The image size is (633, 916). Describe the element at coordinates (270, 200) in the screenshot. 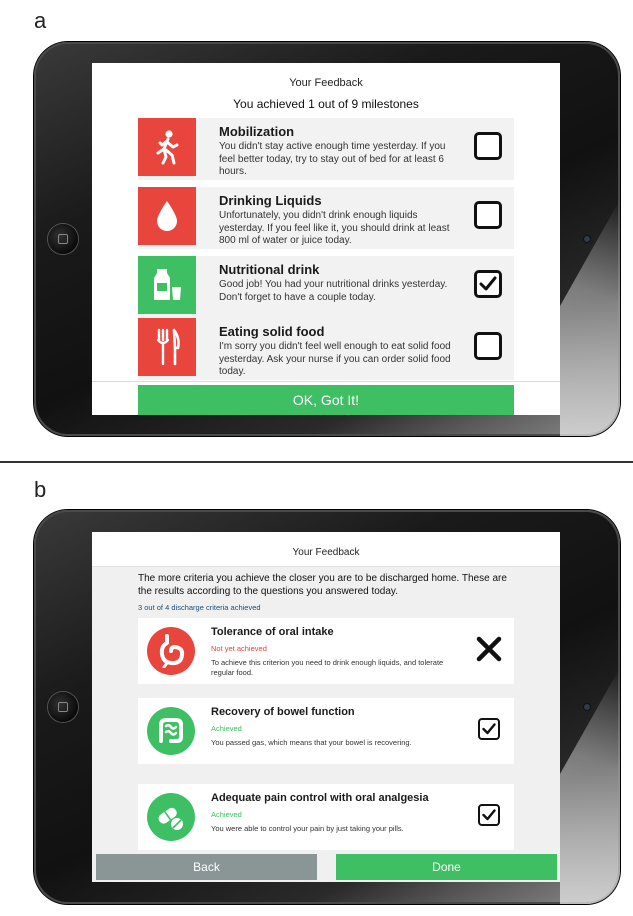

I see `card-title: Drinking Liquids` at that location.